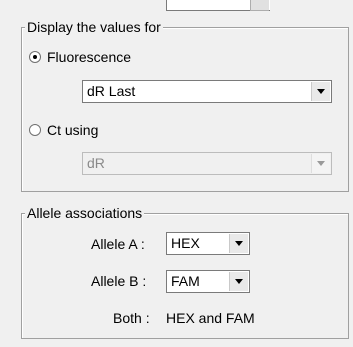 This screenshot has height=347, width=353. What do you see at coordinates (185, 281) in the screenshot?
I see `allele-b-combo-value: FAM` at bounding box center [185, 281].